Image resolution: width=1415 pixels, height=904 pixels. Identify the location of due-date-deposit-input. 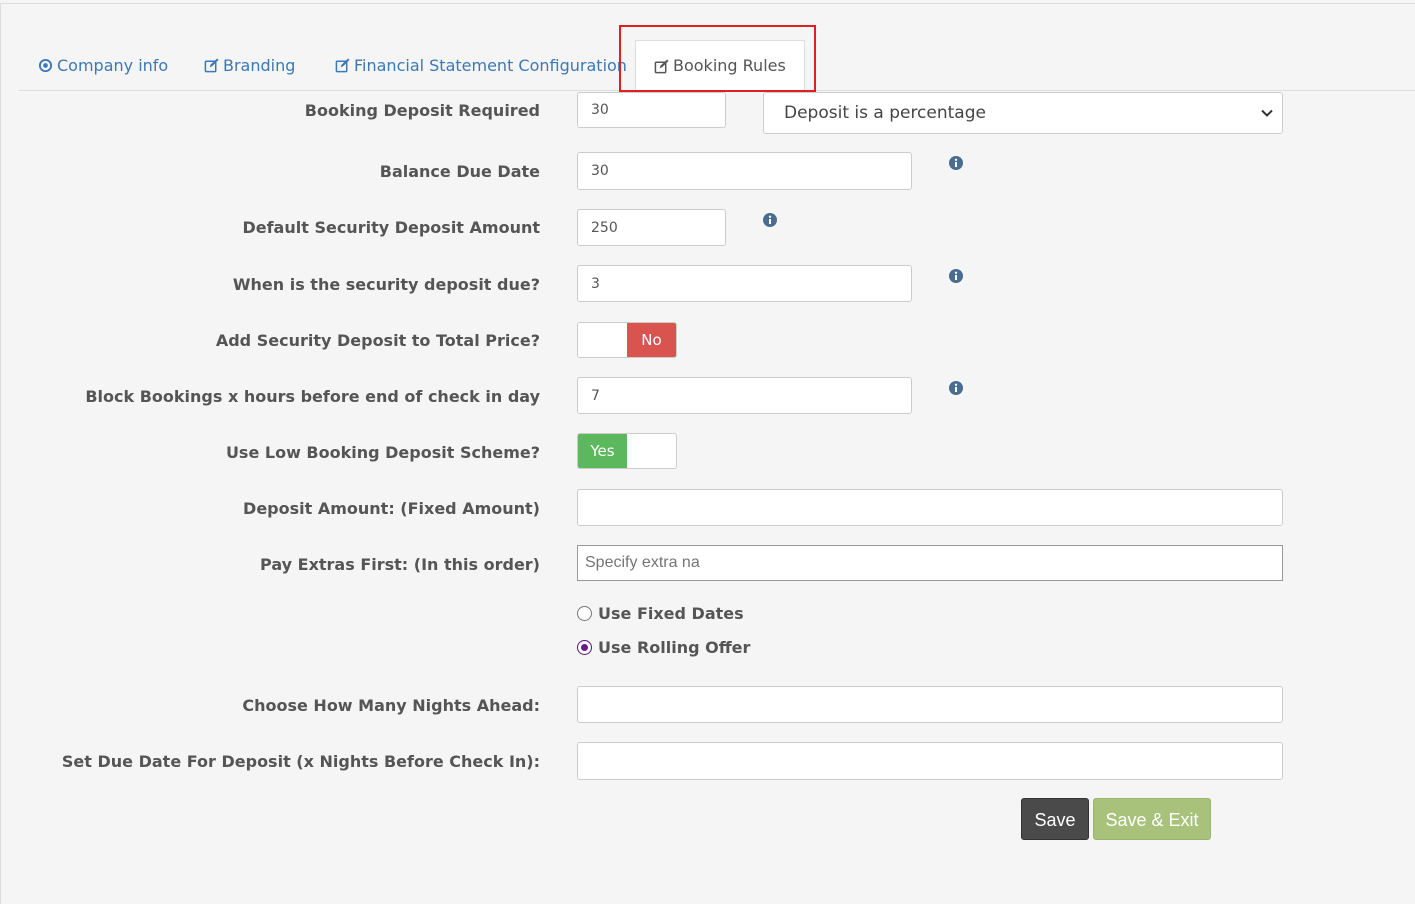
(930, 761).